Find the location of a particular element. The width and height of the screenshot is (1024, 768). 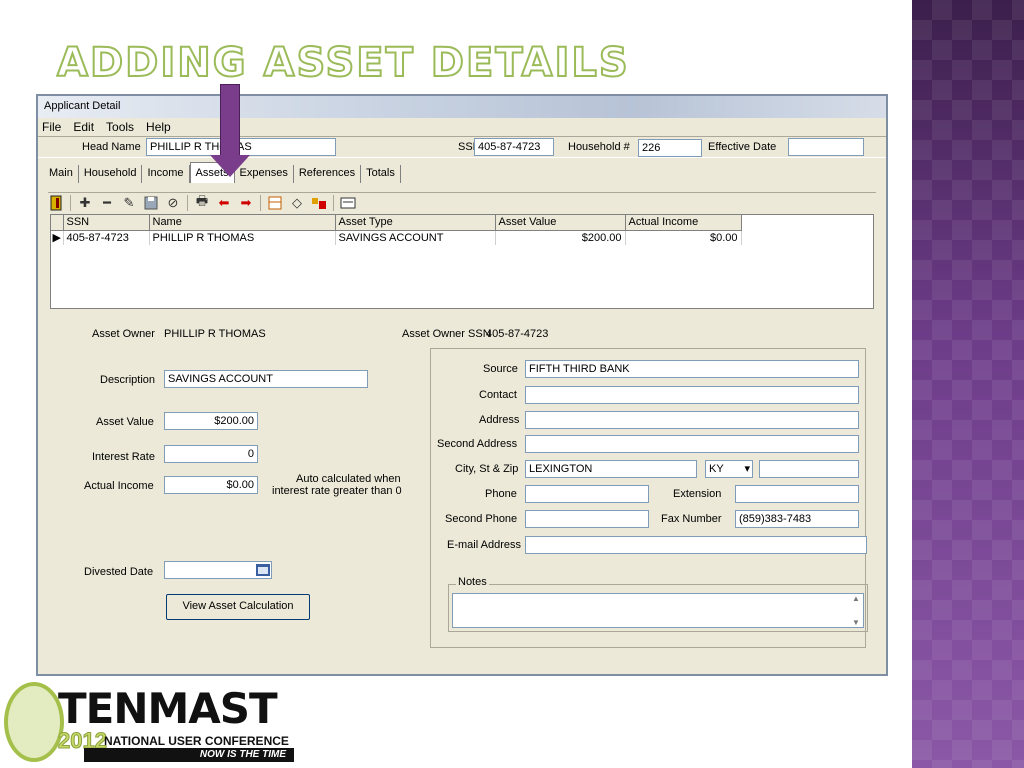

save-icon is located at coordinates (151, 203).